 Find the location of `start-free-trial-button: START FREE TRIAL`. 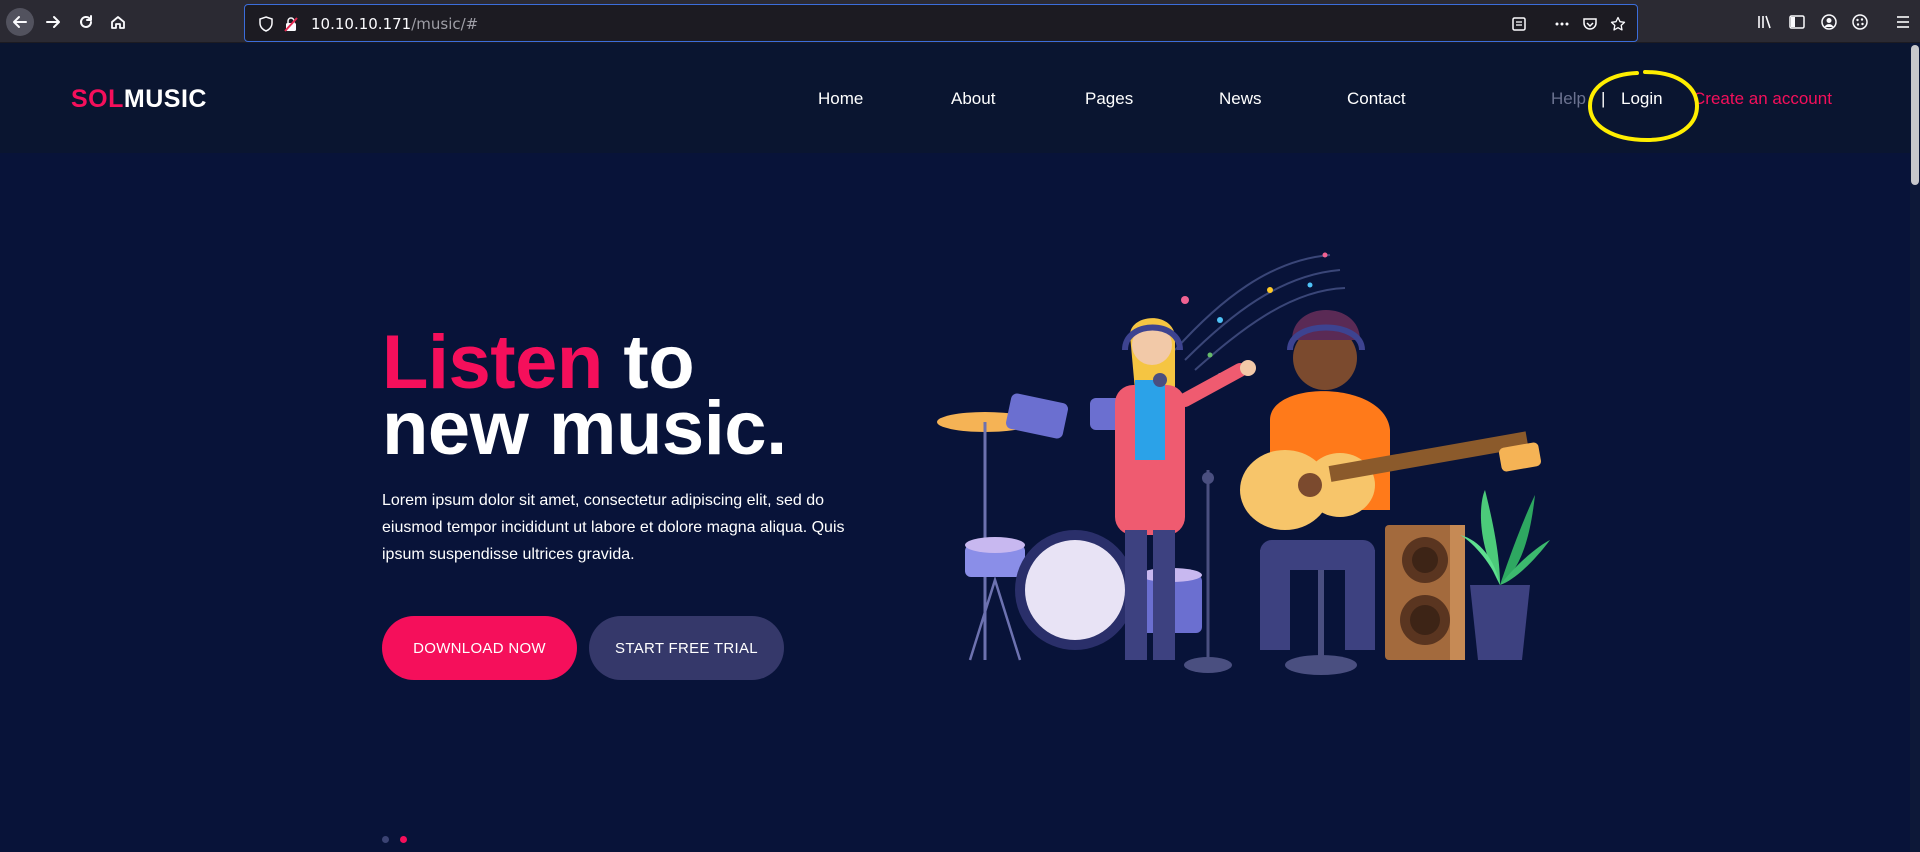

start-free-trial-button: START FREE TRIAL is located at coordinates (686, 648).